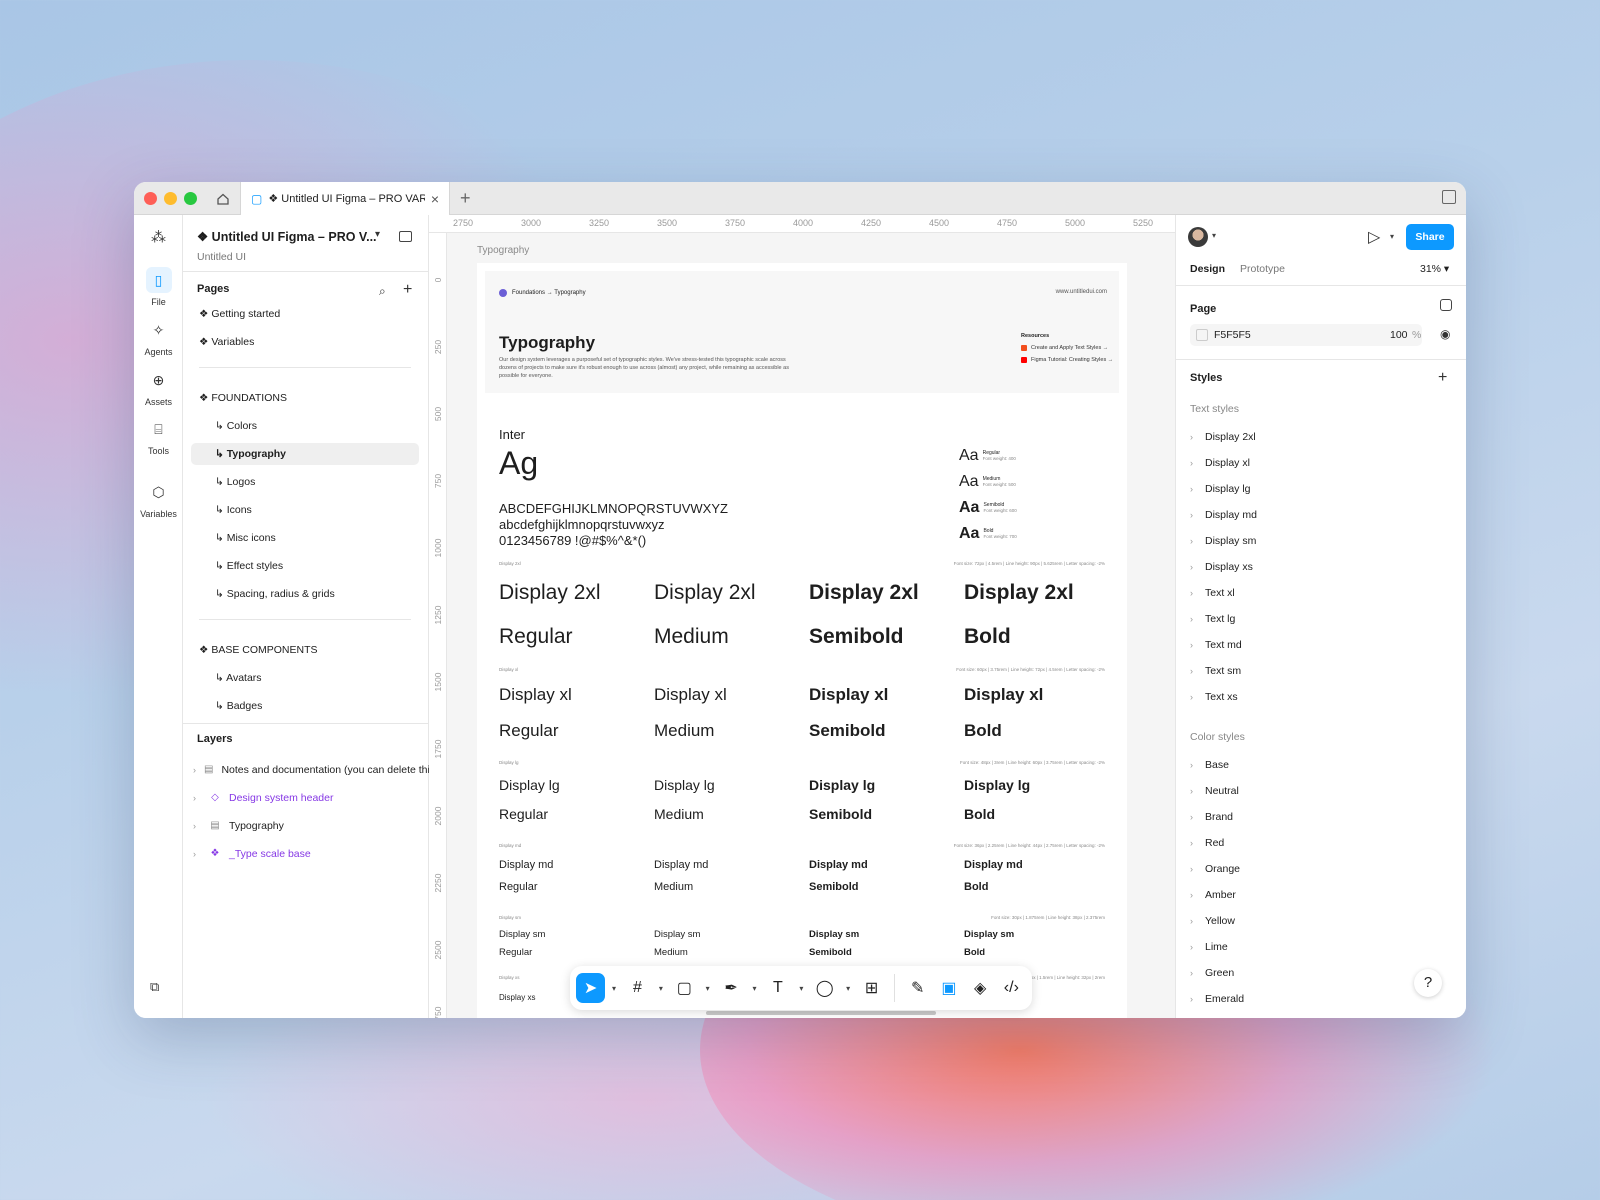  What do you see at coordinates (777, 988) in the screenshot?
I see `text-icon: T` at bounding box center [777, 988].